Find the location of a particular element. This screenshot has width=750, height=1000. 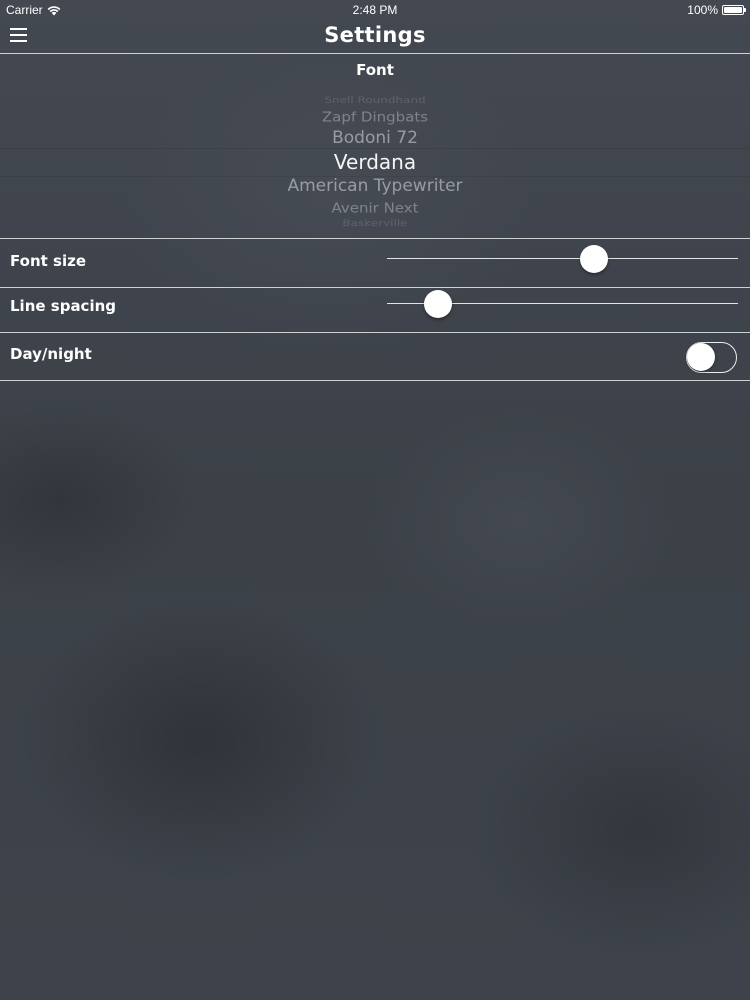

font-option-selected: Verdana is located at coordinates (375, 162).